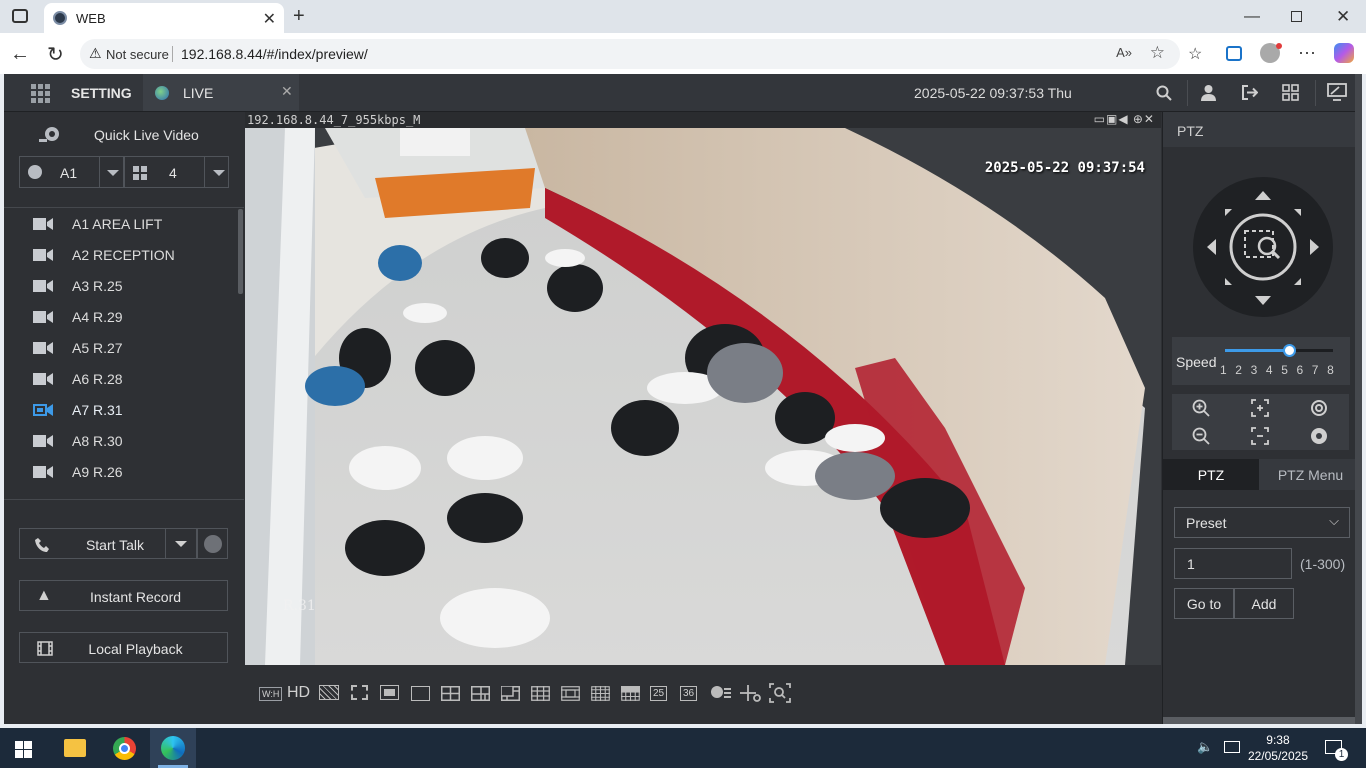 Image resolution: width=1366 pixels, height=768 pixels. Describe the element at coordinates (329, 692) in the screenshot. I see `image-adjust-icon` at that location.